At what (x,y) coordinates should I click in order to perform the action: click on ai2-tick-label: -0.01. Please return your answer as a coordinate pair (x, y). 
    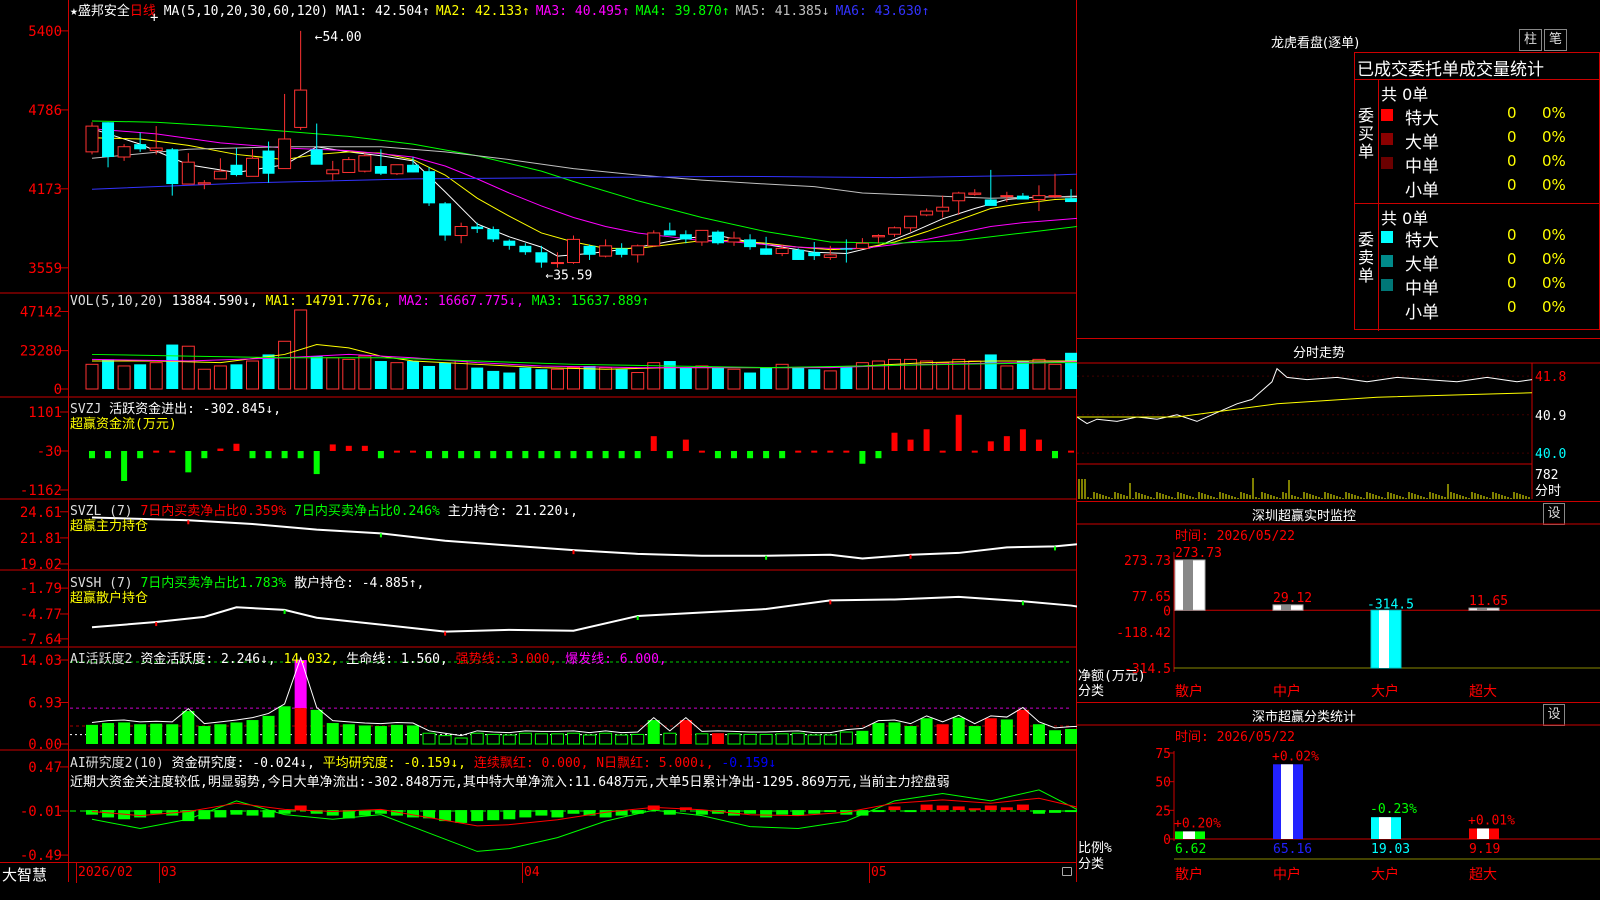
    Looking at the image, I should click on (41, 812).